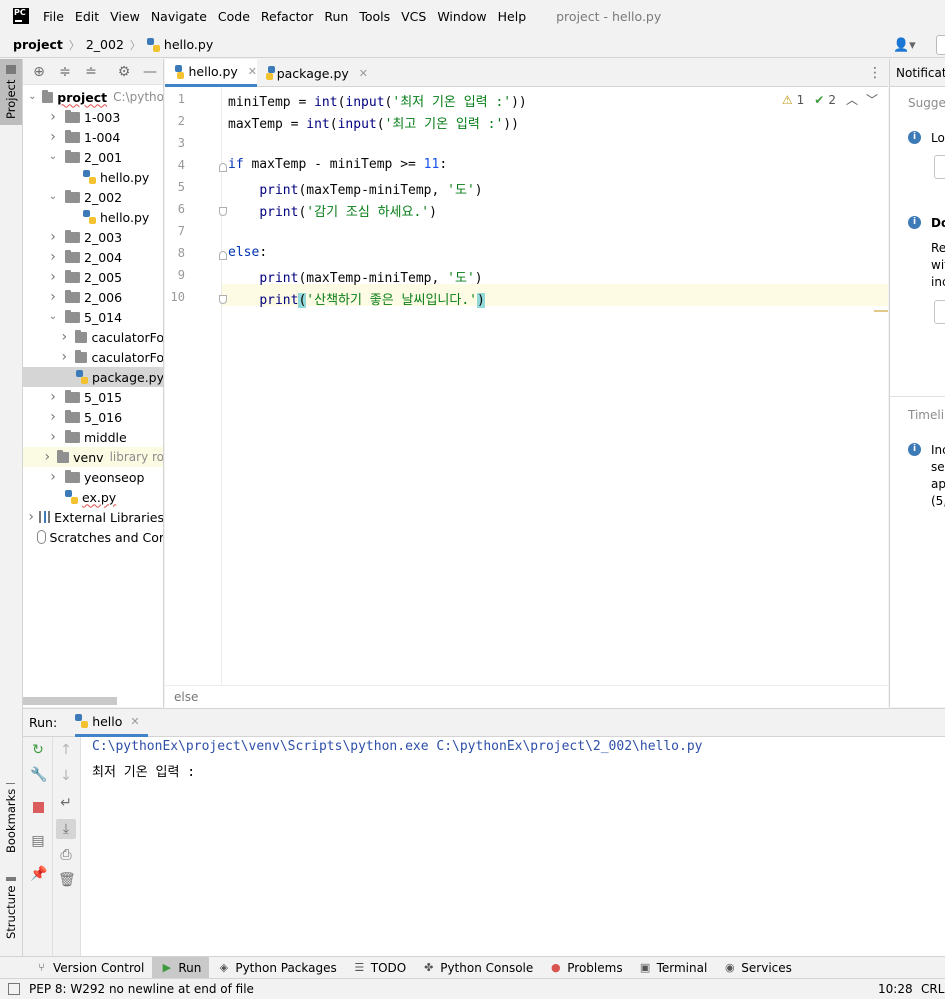 The height and width of the screenshot is (999, 945). What do you see at coordinates (105, 44) in the screenshot?
I see `breadcrumb-folder: 2_002` at bounding box center [105, 44].